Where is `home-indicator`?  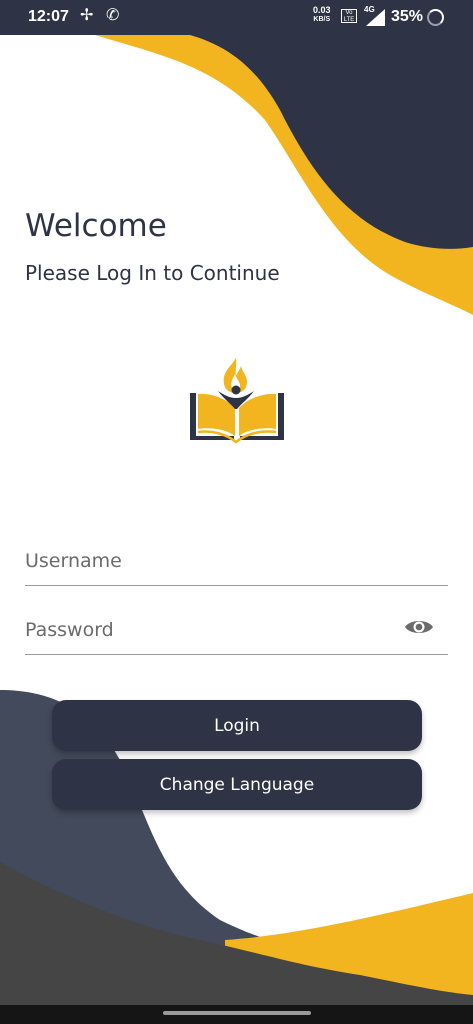
home-indicator is located at coordinates (237, 1013).